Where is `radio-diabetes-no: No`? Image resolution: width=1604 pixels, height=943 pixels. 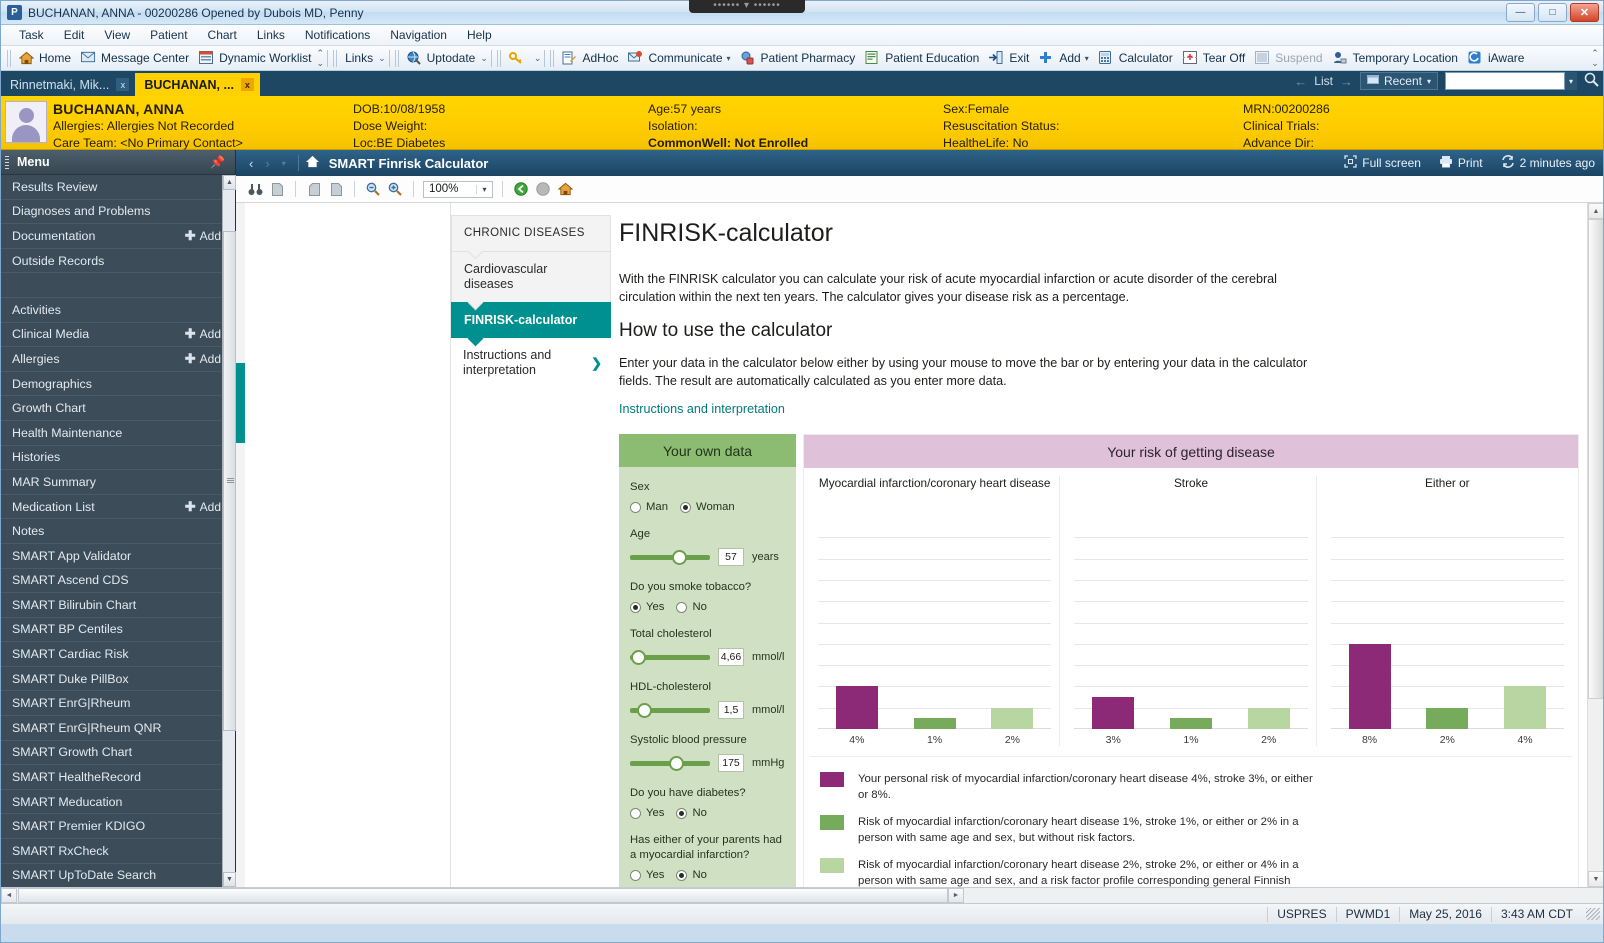 radio-diabetes-no: No is located at coordinates (691, 813).